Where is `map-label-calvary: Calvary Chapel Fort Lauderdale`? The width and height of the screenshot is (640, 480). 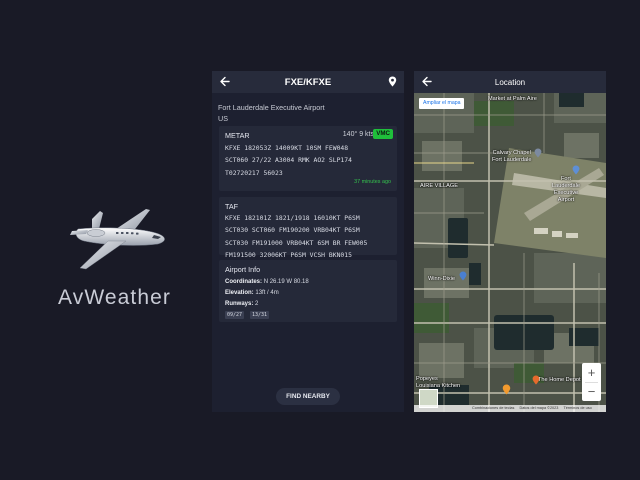
map-label-calvary: Calvary Chapel Fort Lauderdale is located at coordinates (512, 156).